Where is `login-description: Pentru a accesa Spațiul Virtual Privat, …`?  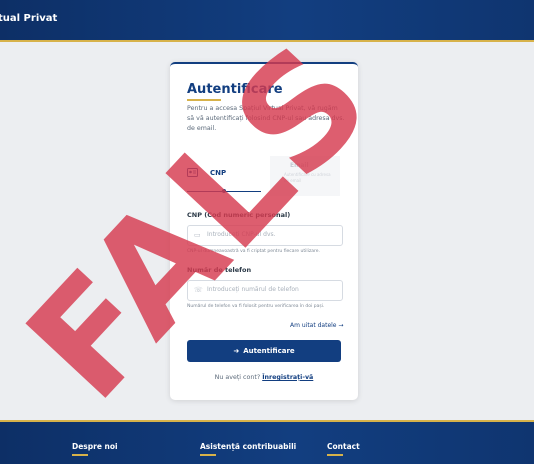
login-description: Pentru a accesa Spațiul Virtual Privat, … is located at coordinates (266, 118).